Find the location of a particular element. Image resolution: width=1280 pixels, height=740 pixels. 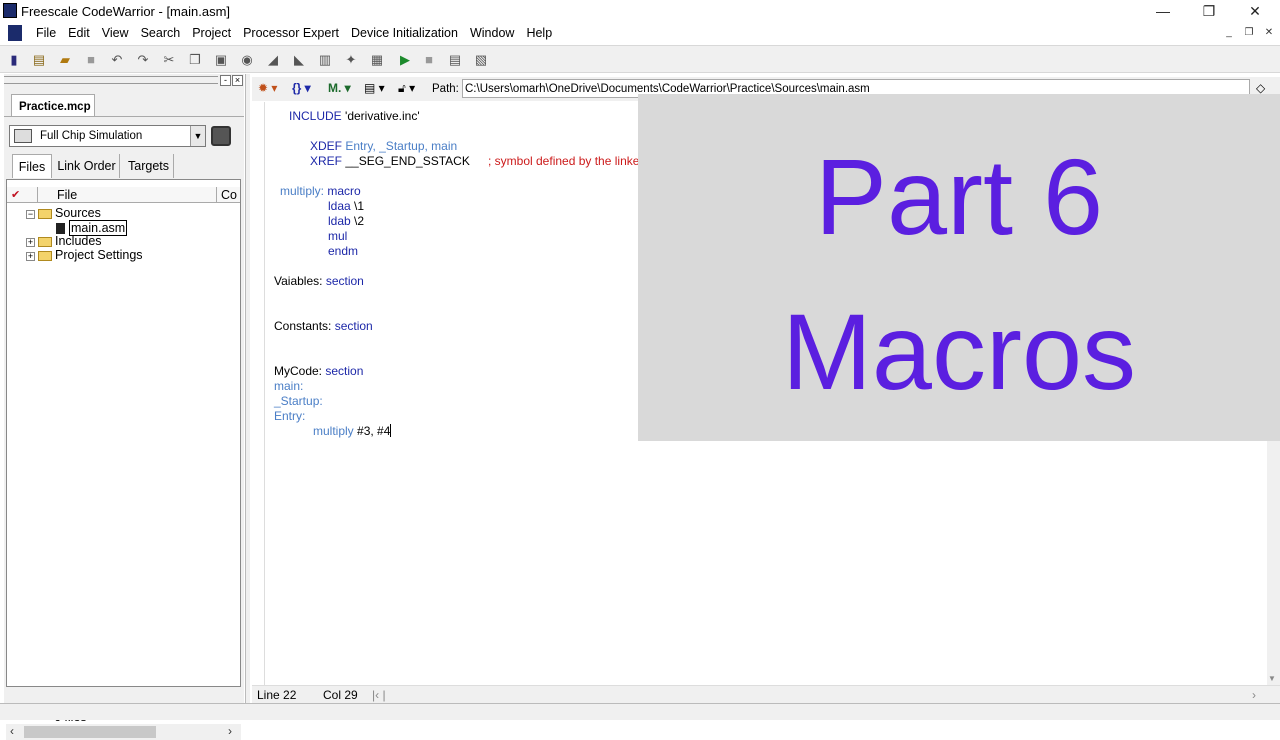

codewarrior-app-icon is located at coordinates (10, 10).